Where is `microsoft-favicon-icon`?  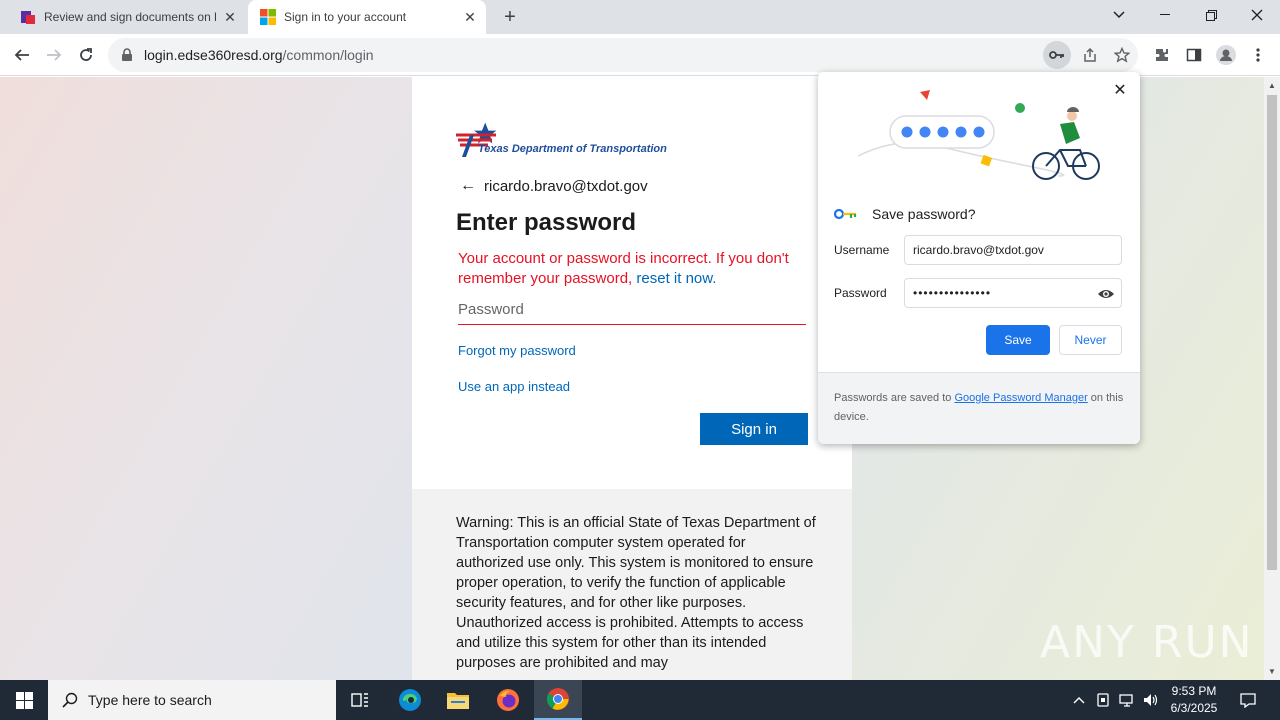 microsoft-favicon-icon is located at coordinates (268, 17).